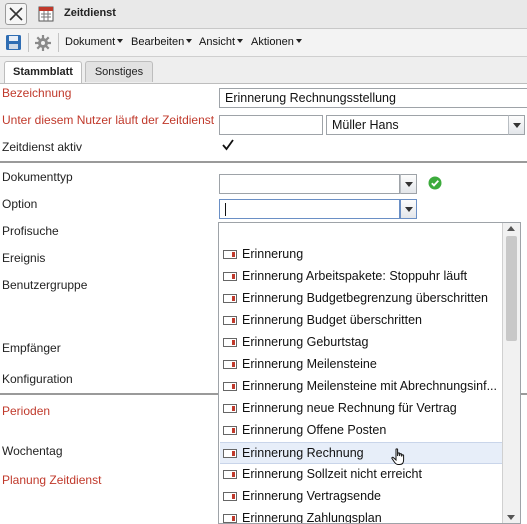 This screenshot has width=527, height=524. I want to click on dropdown-option: Erinnerung Sollzeit nicht erreicht, so click(361, 474).